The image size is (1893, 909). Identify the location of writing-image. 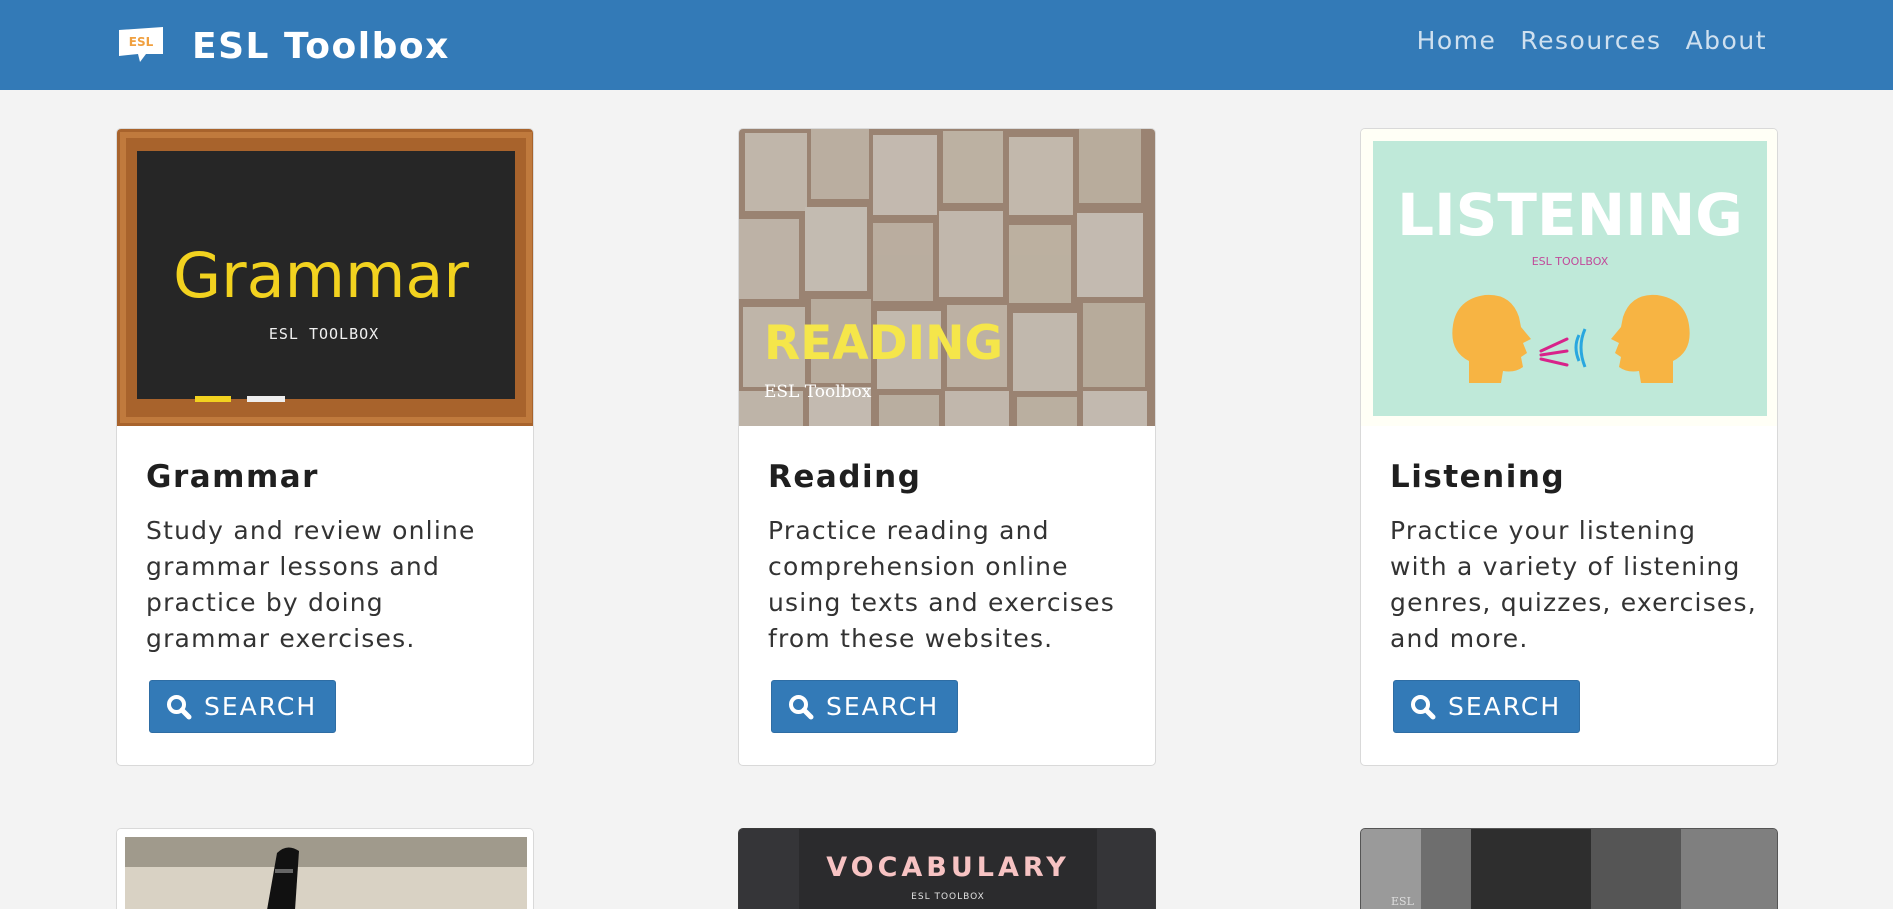
(325, 869).